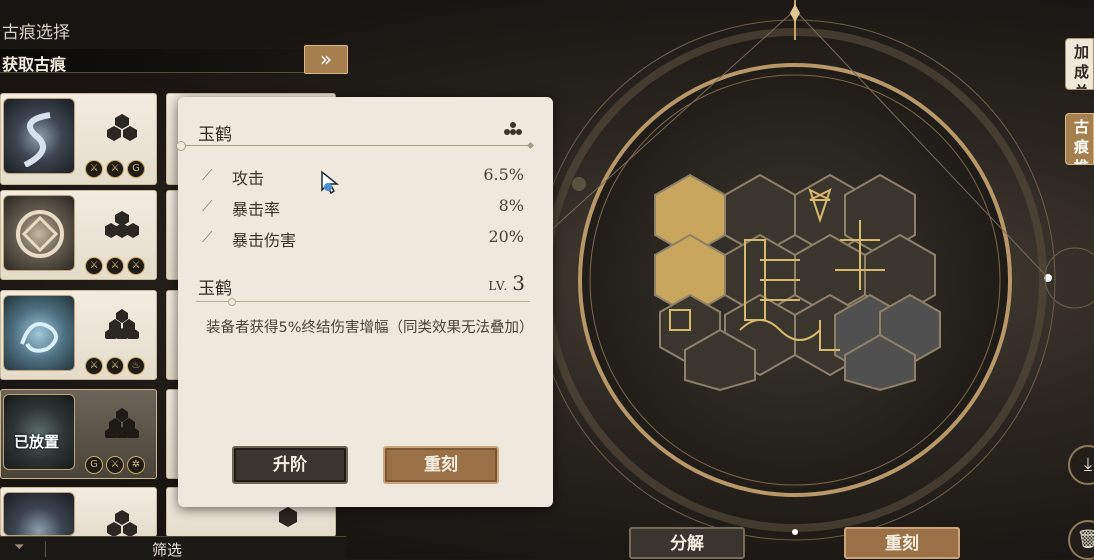  Describe the element at coordinates (215, 289) in the screenshot. I see `item-name: 玉鹤` at that location.